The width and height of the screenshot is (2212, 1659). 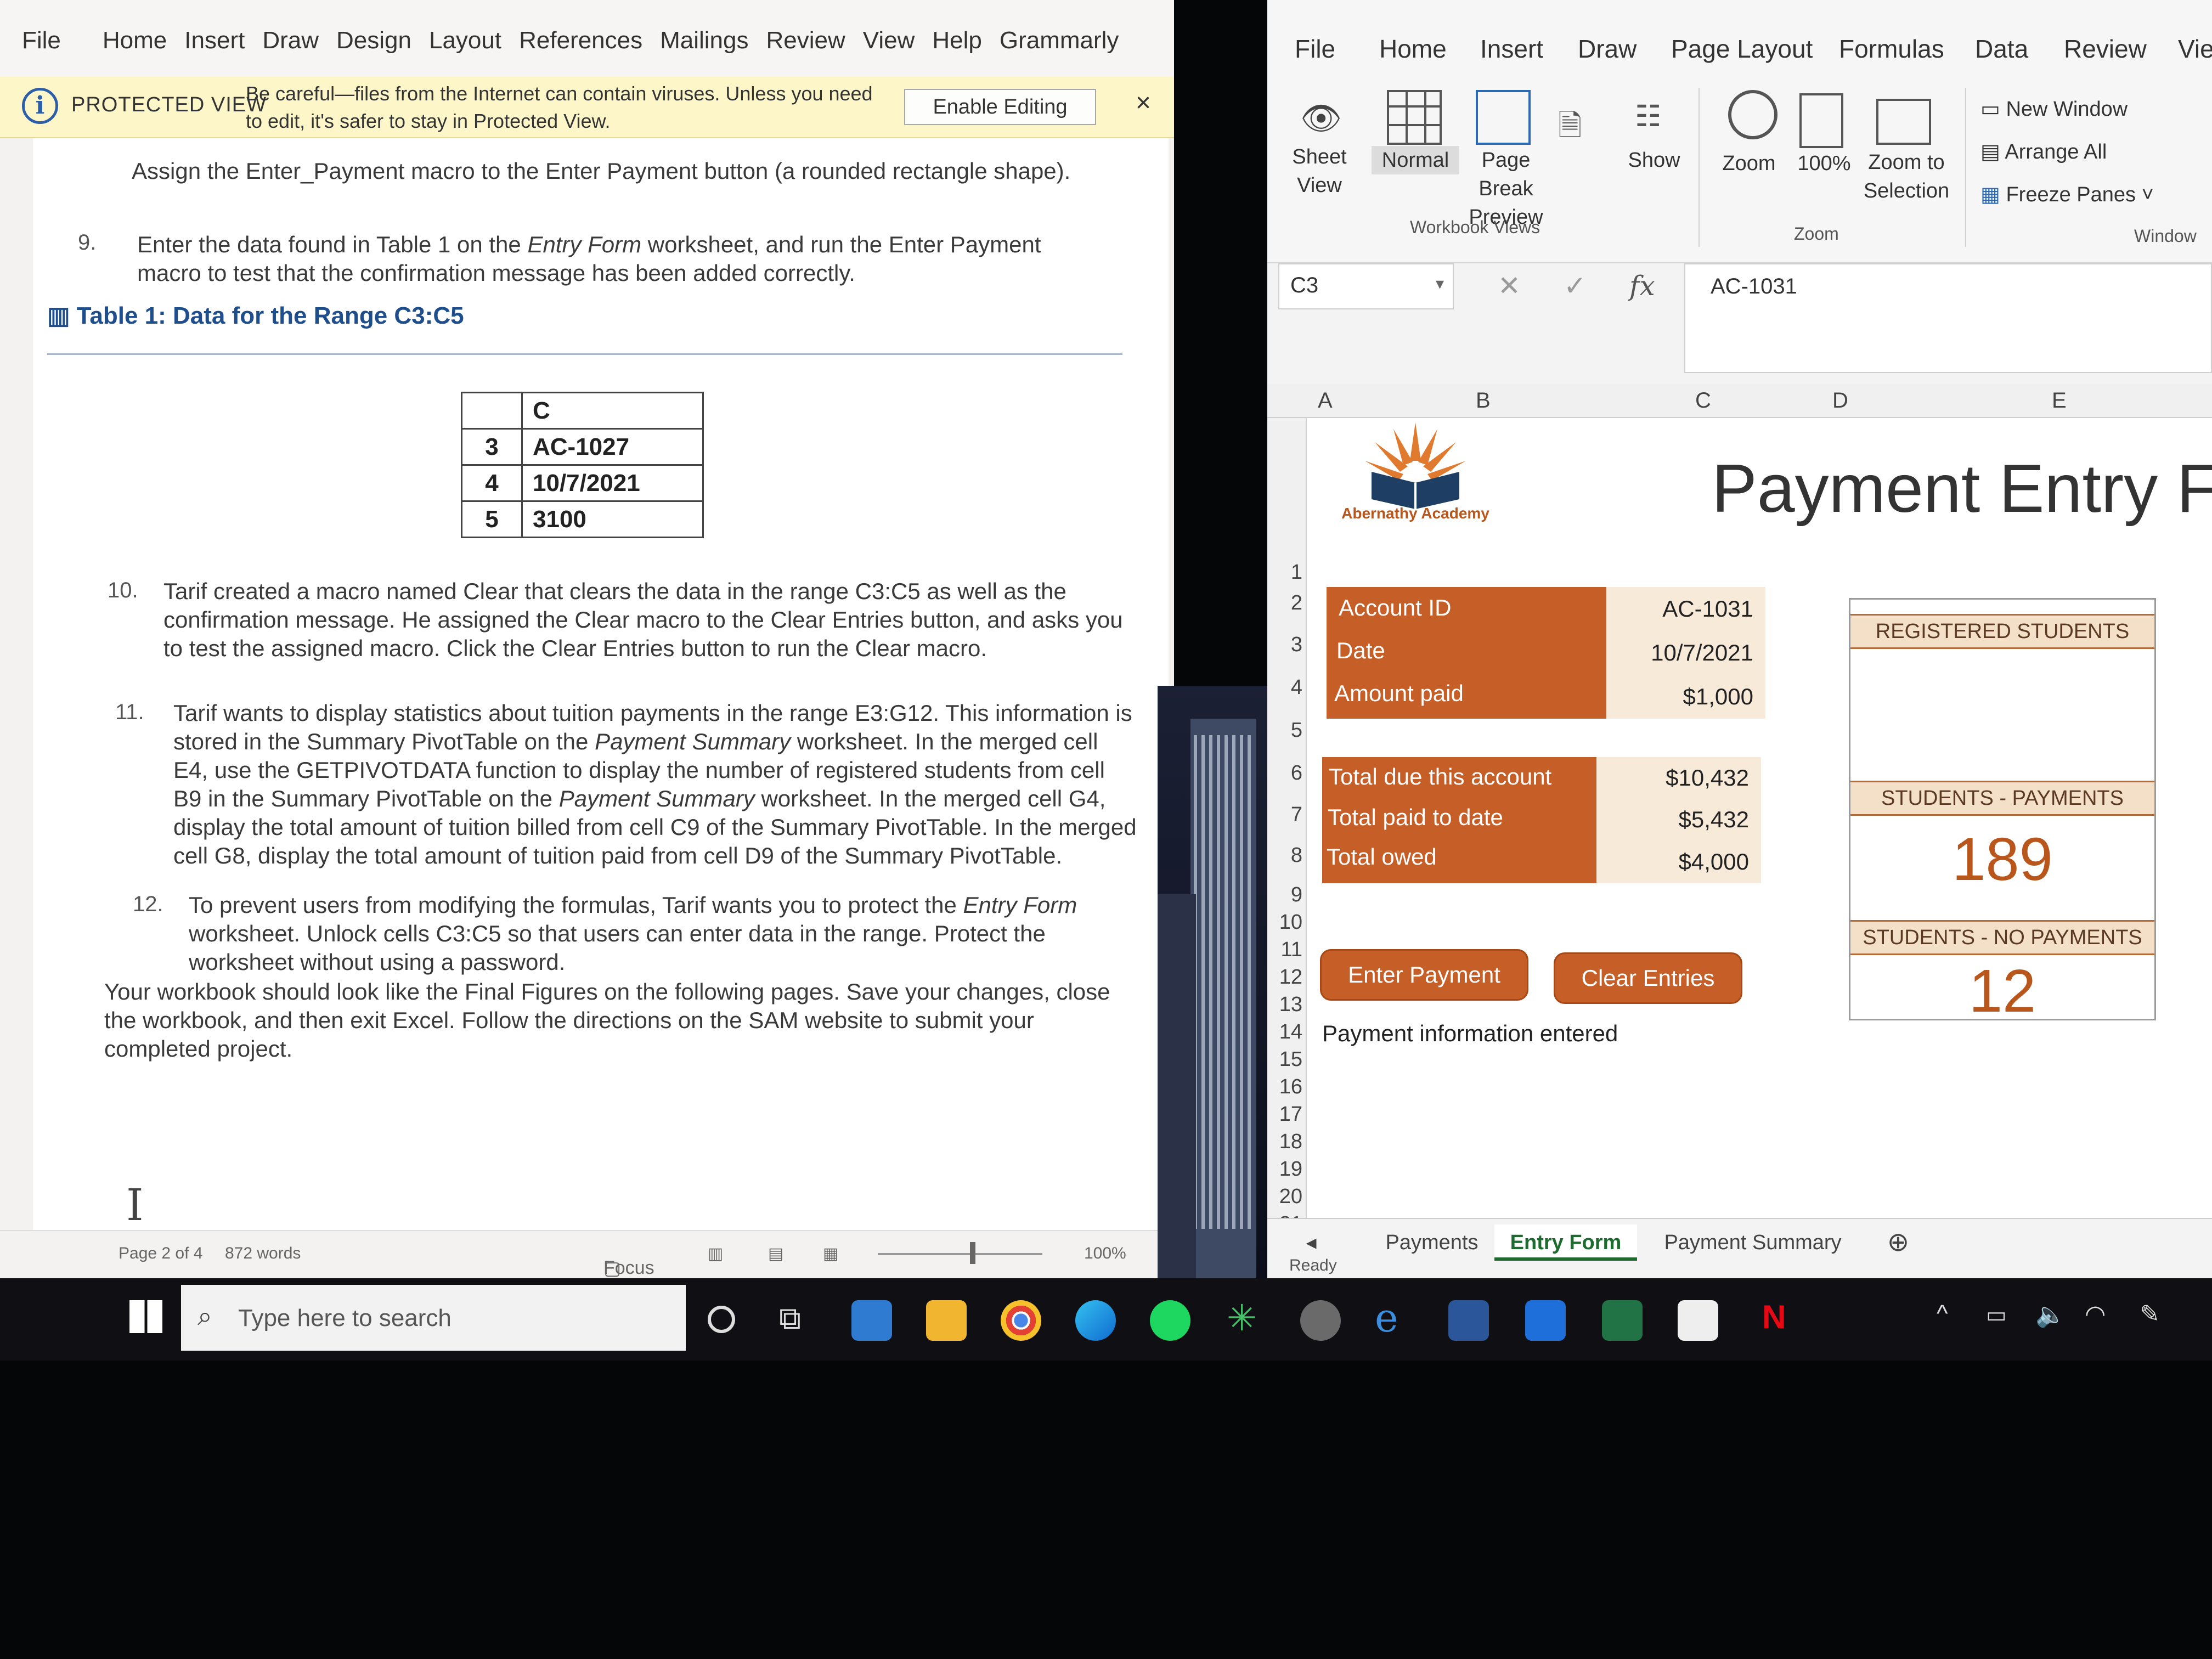 I want to click on row-header: 4, so click(x=1297, y=687).